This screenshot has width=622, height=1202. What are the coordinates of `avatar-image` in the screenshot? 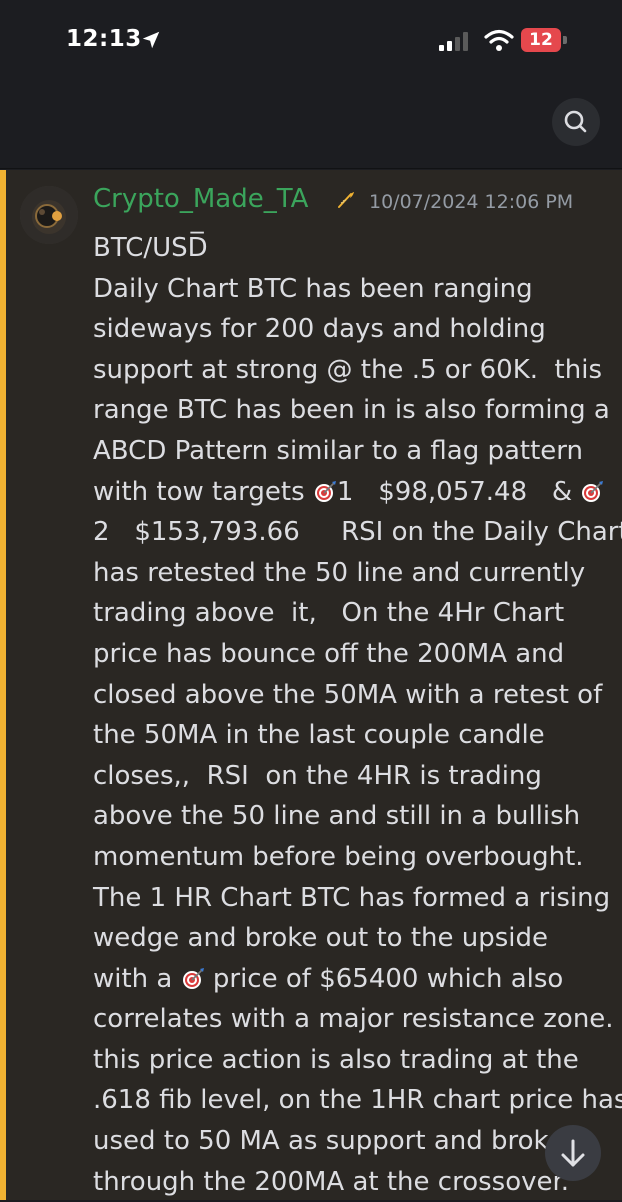 It's located at (49, 215).